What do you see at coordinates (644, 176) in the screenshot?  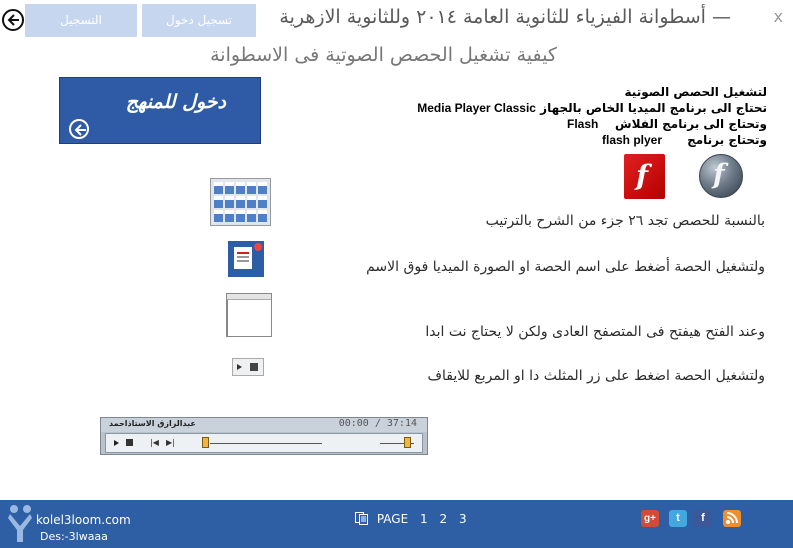 I see `flash-logo-icon: f` at bounding box center [644, 176].